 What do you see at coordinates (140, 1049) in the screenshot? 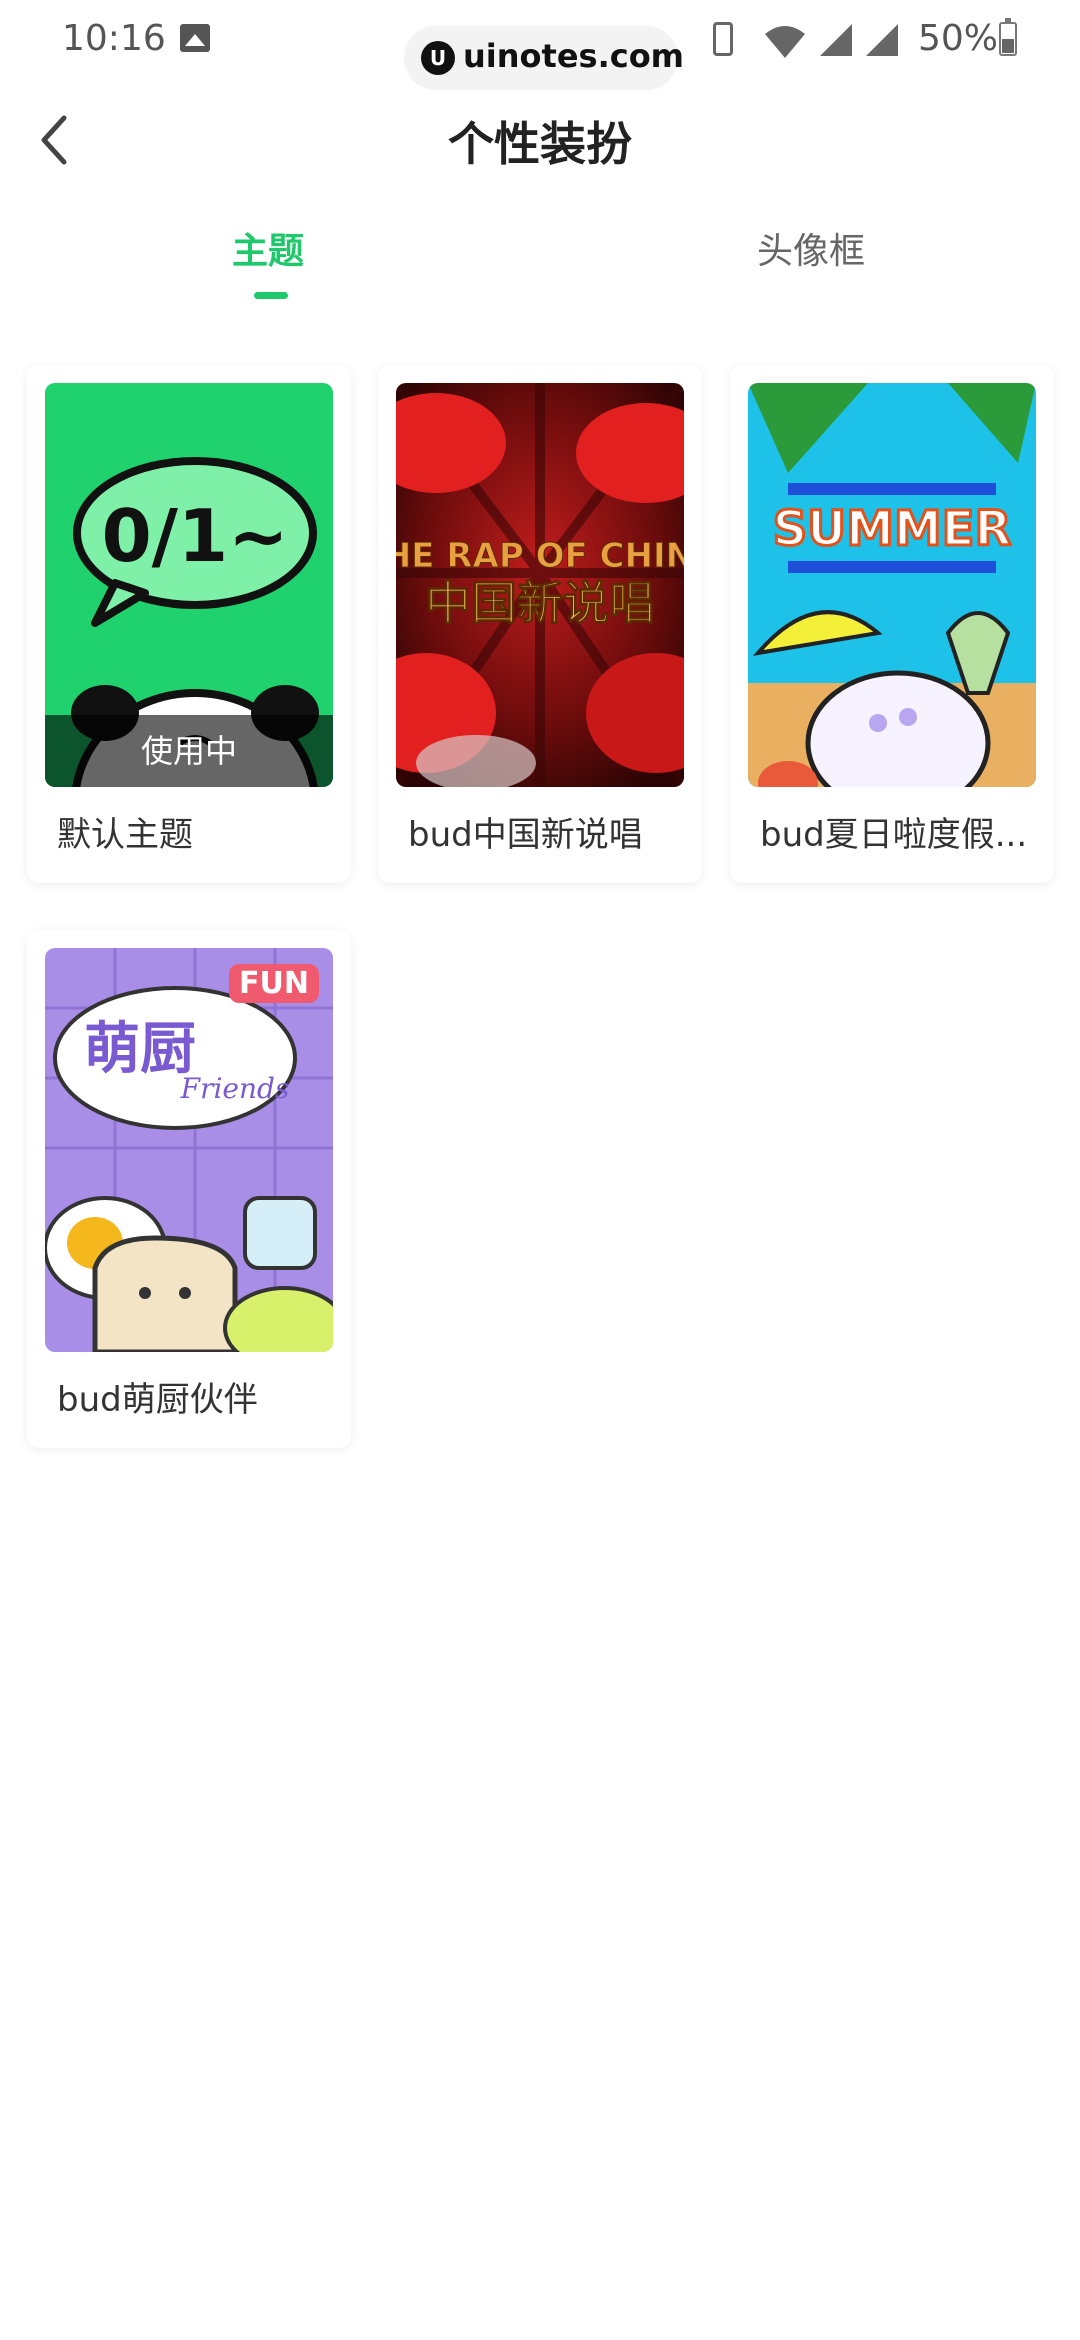
I see `chef-art-title: 萌厨` at bounding box center [140, 1049].